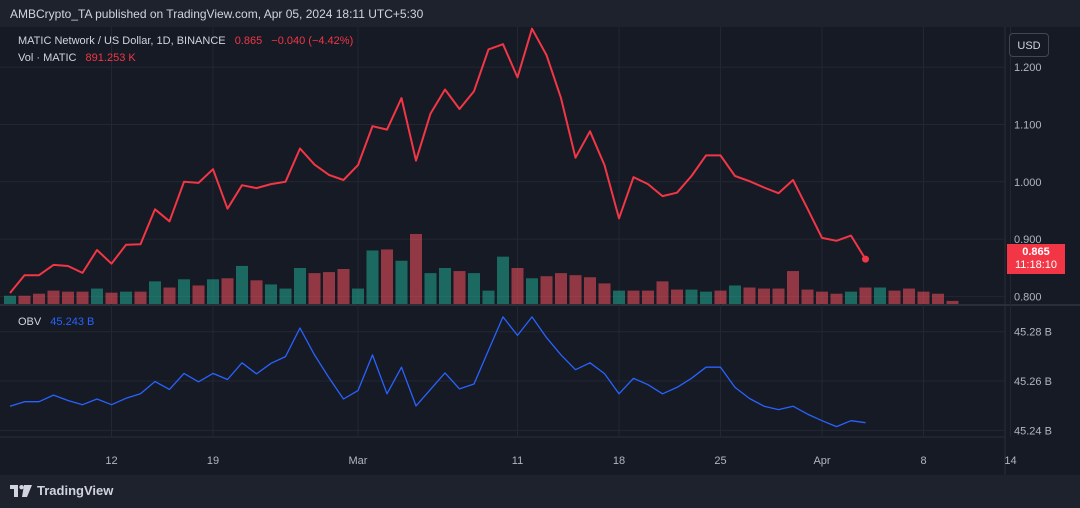 The height and width of the screenshot is (508, 1080). What do you see at coordinates (122, 41) in the screenshot?
I see `symbol-title: MATIC Network / US Dollar, 1D, BINANCE` at bounding box center [122, 41].